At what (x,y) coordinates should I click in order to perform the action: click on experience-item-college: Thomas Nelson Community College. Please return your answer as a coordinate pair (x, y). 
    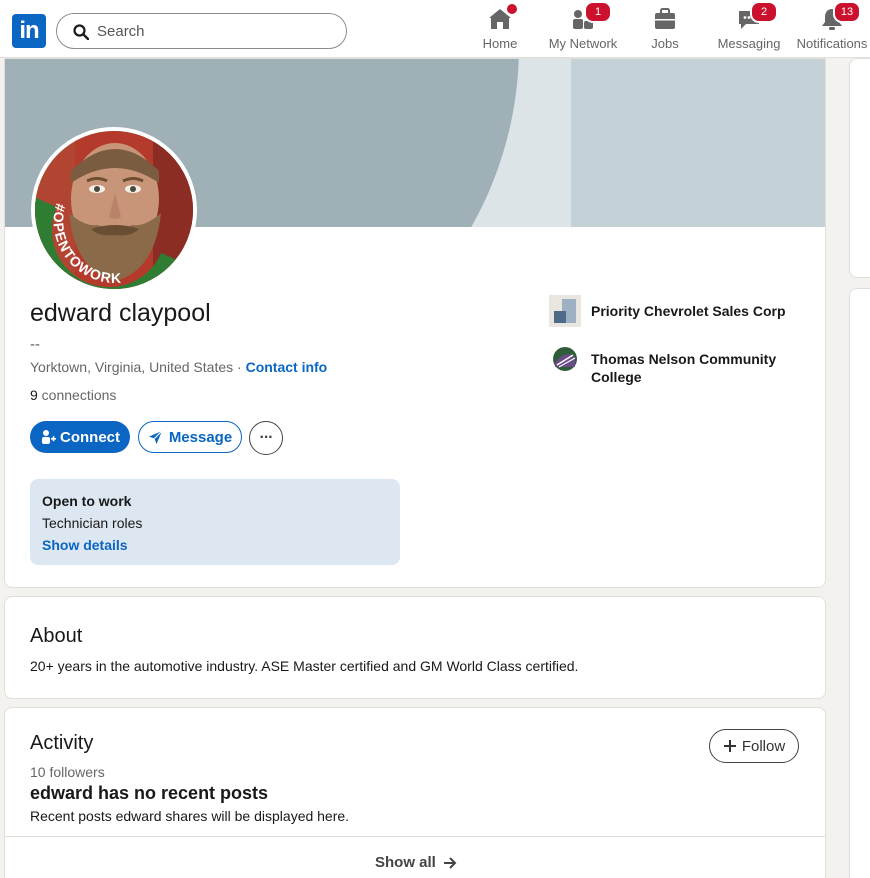
    Looking at the image, I should click on (674, 364).